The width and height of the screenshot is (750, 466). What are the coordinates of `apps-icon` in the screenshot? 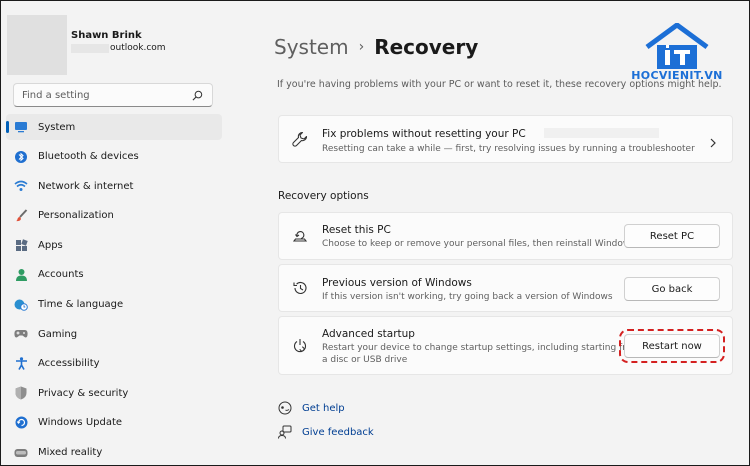 It's located at (21, 245).